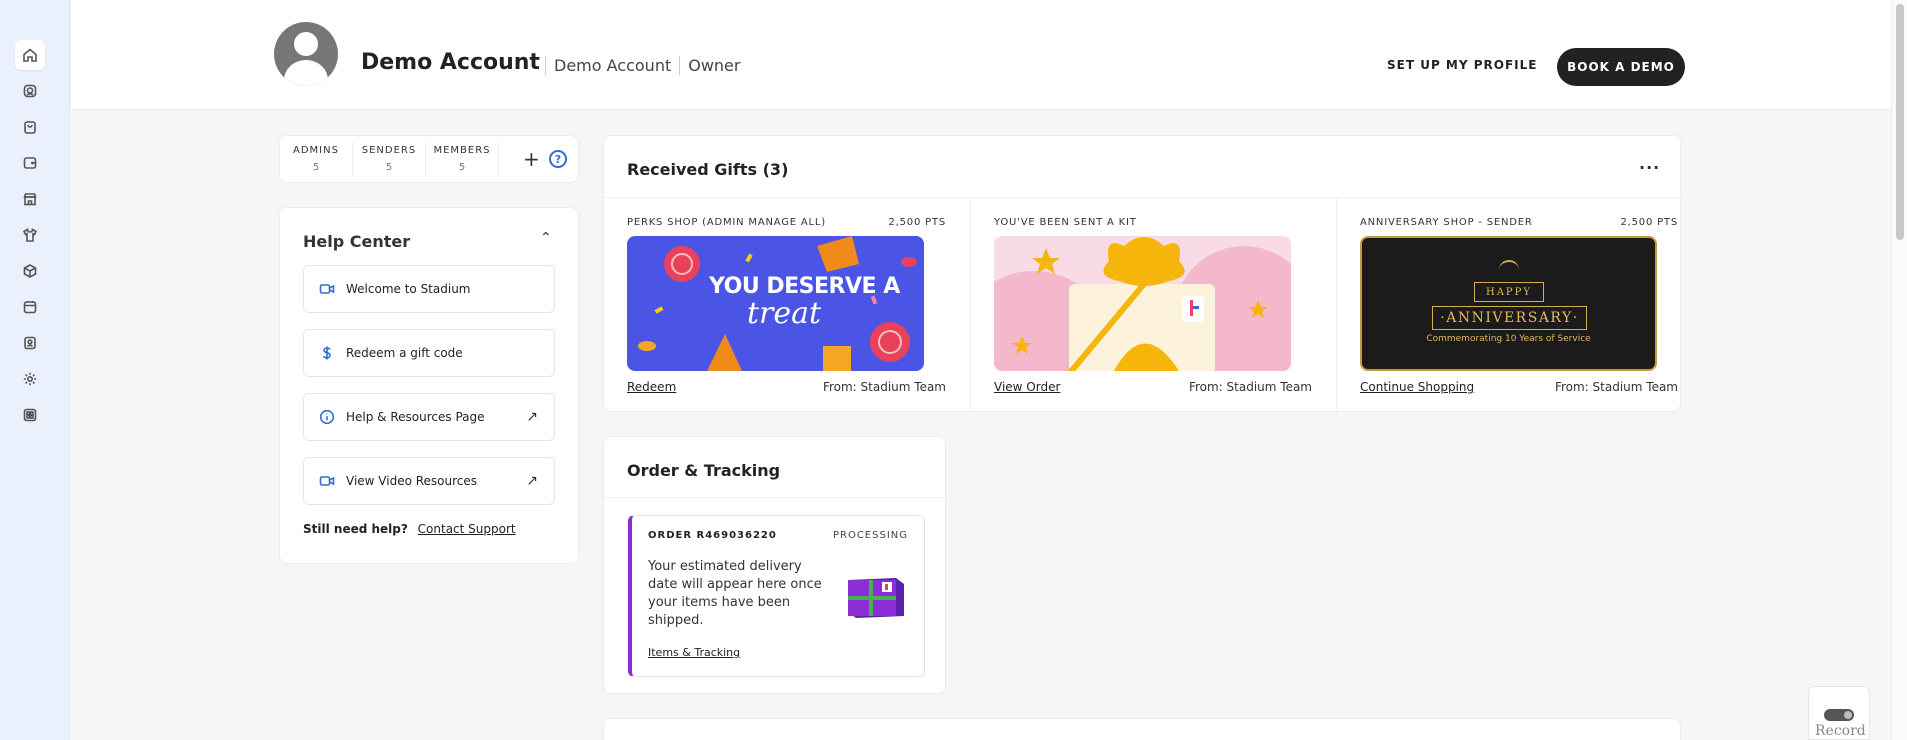 Image resolution: width=1907 pixels, height=740 pixels. Describe the element at coordinates (357, 241) in the screenshot. I see `help-center-title: Help Center` at that location.